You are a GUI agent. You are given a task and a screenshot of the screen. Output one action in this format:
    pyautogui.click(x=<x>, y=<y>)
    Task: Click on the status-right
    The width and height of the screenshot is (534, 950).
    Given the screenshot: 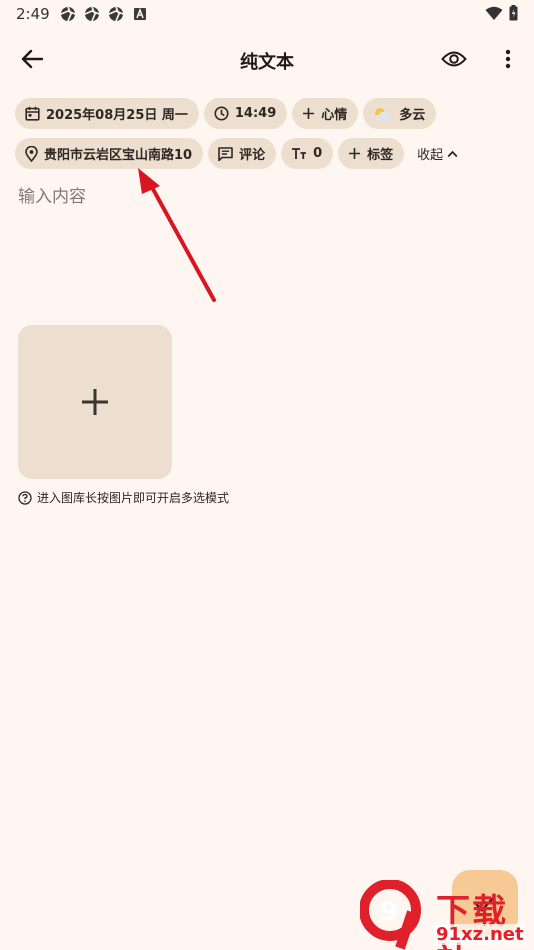 What is the action you would take?
    pyautogui.click(x=501, y=13)
    